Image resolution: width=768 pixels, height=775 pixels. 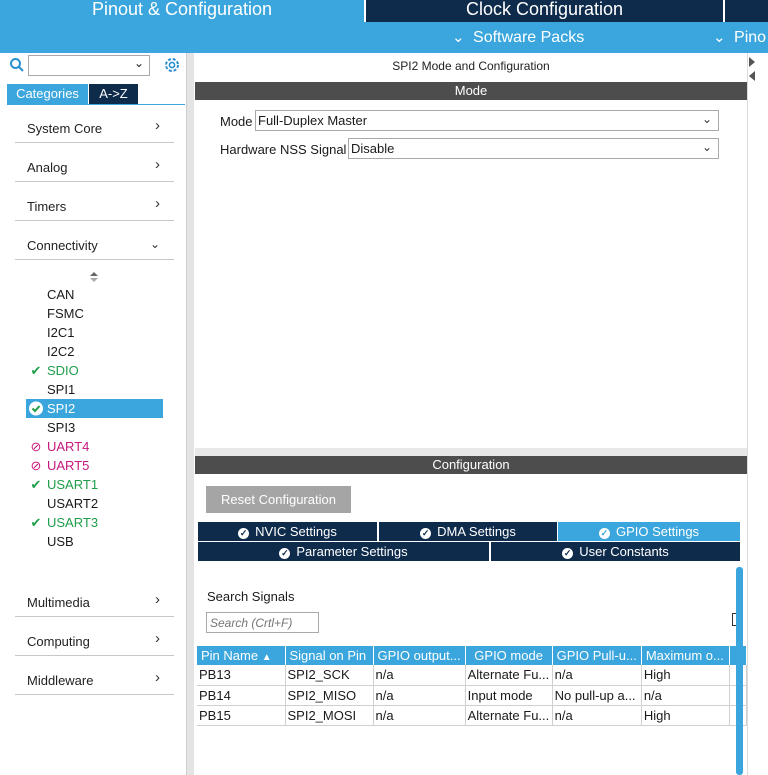 I want to click on sidebar-item-usart1: ✔ USART1, so click(x=94, y=484).